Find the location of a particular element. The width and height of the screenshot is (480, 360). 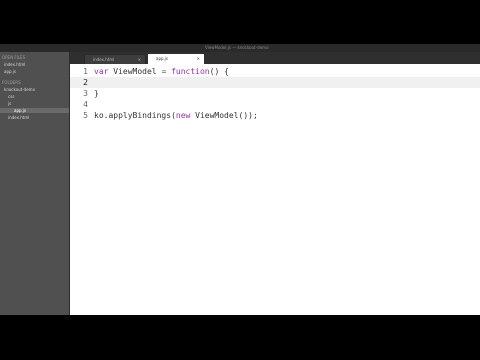

video-letterbox-top is located at coordinates (240, 22).